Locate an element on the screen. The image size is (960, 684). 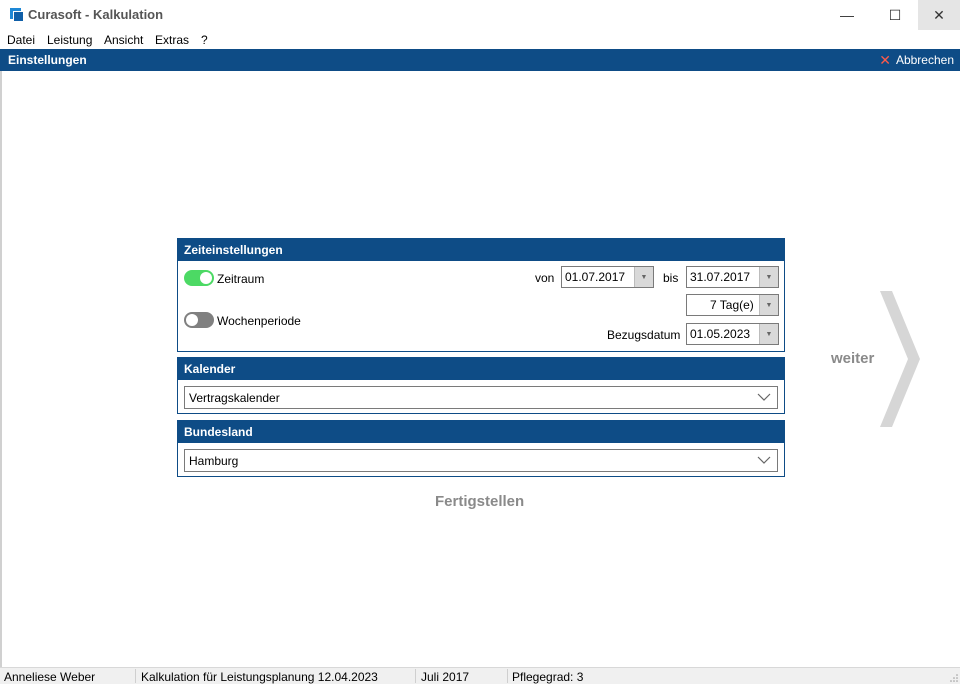
state-title: Bundesland is located at coordinates (481, 432).